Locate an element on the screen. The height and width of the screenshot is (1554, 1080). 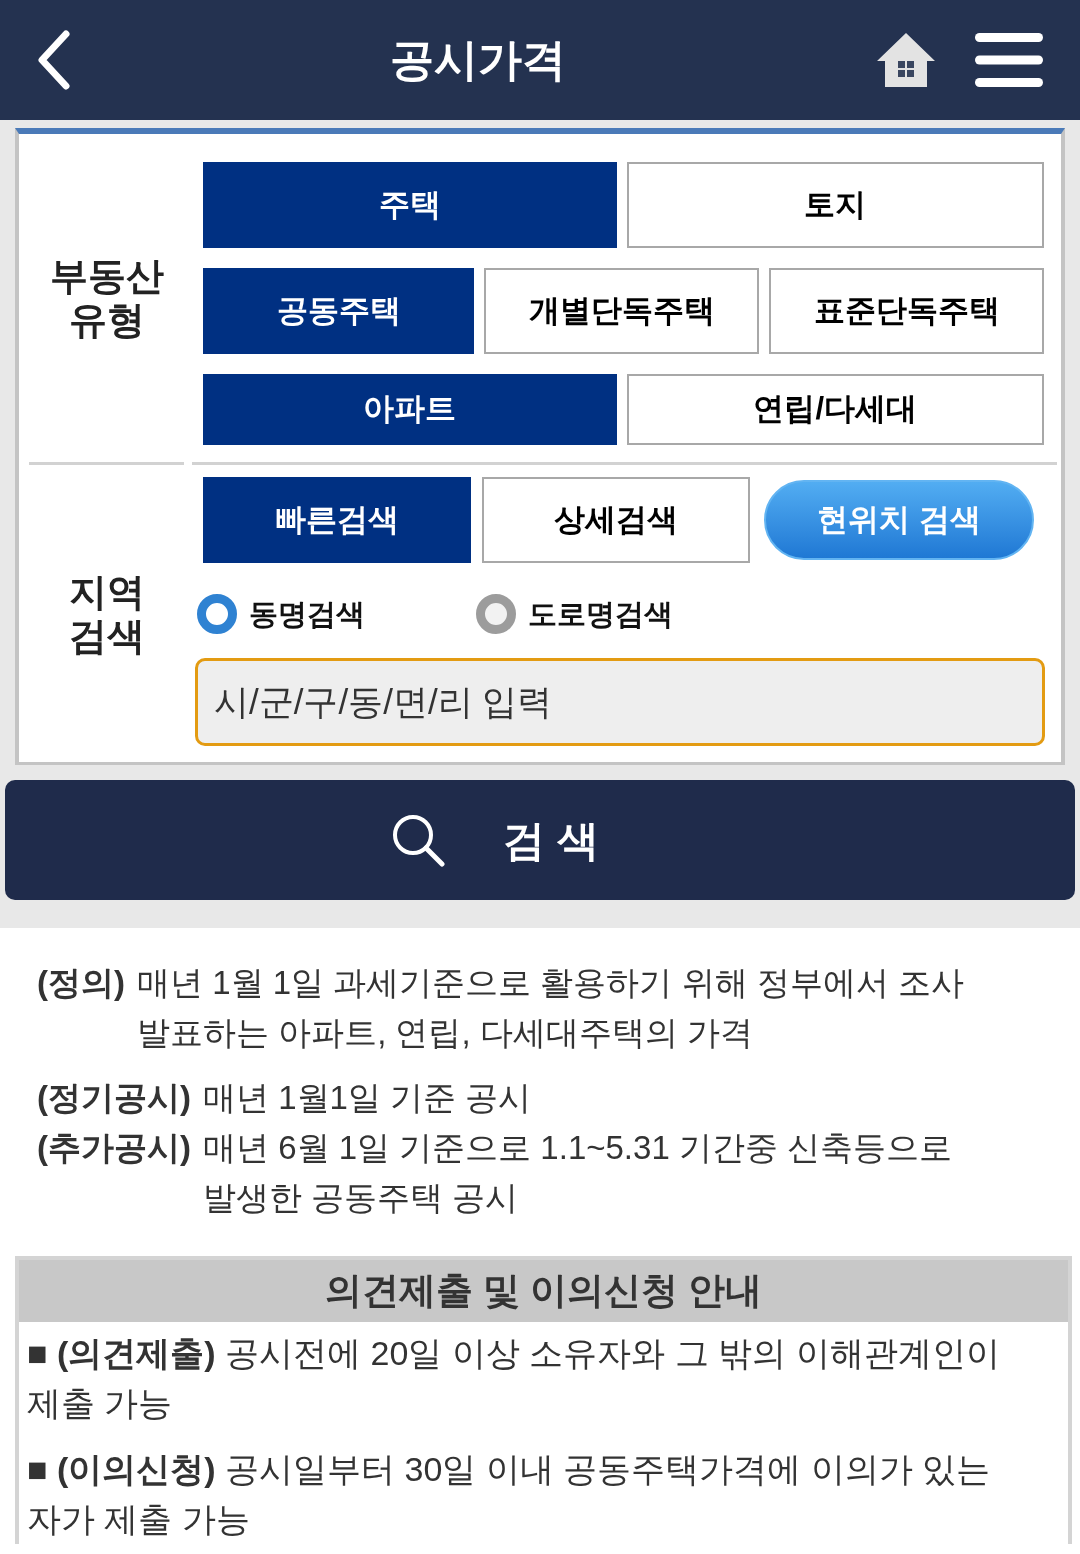
option-tab: 개별단독주택 is located at coordinates (621, 311).